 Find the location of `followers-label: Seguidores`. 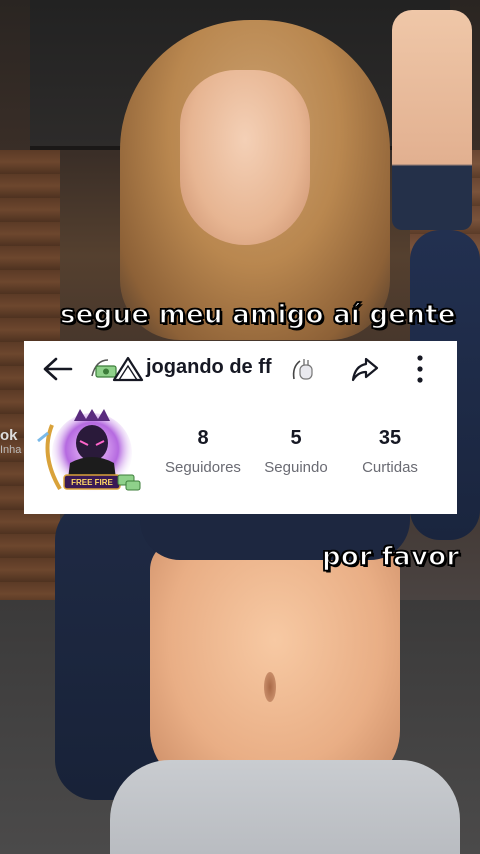

followers-label: Seguidores is located at coordinates (203, 467).